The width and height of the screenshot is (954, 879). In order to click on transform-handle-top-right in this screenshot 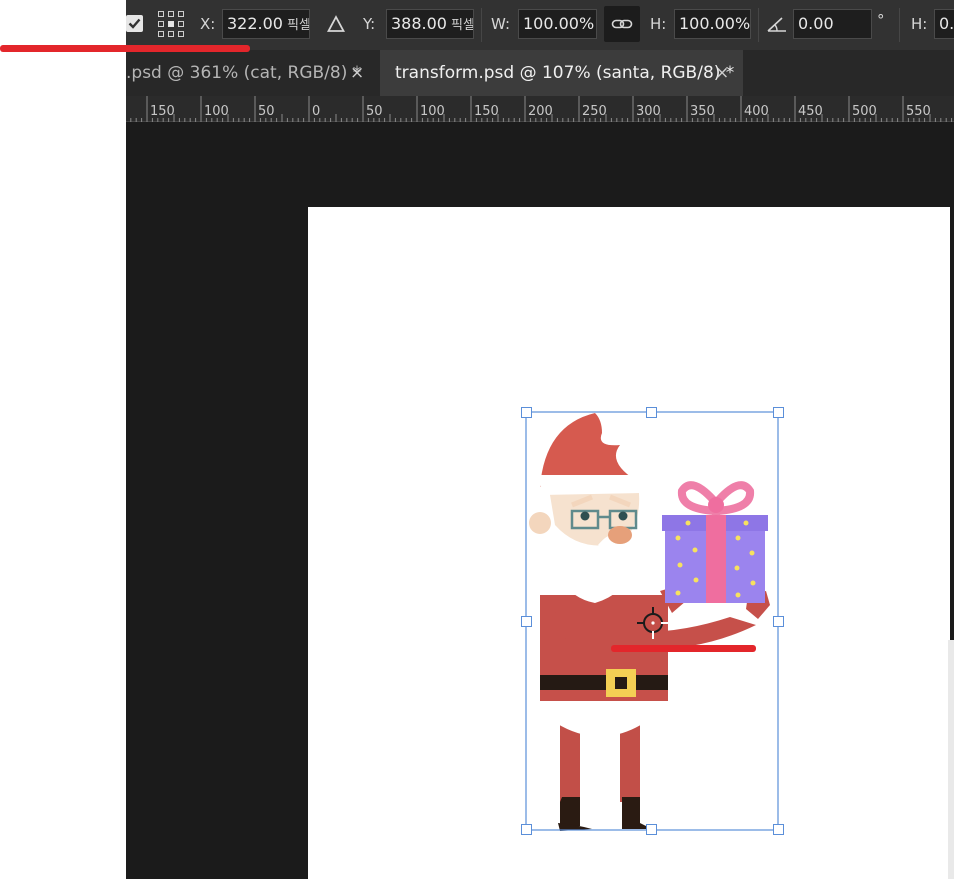, I will do `click(778, 412)`.